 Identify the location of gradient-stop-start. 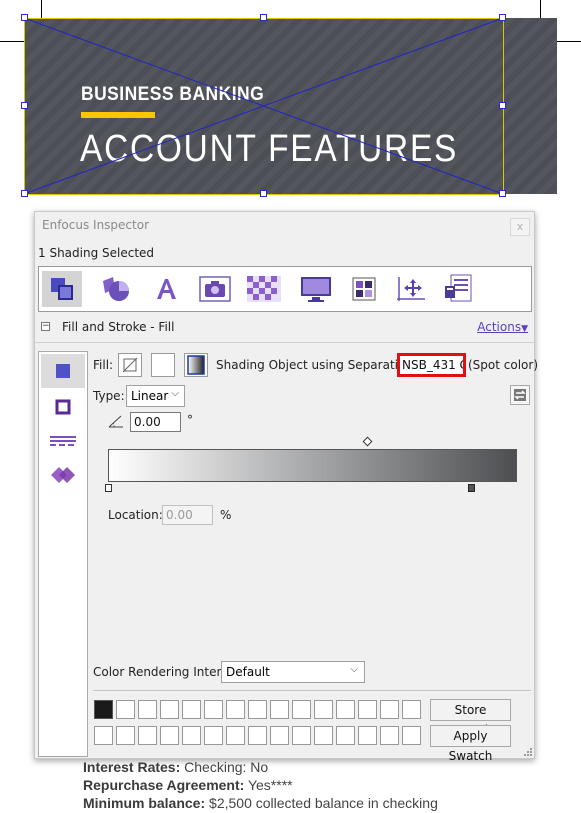
(108, 488).